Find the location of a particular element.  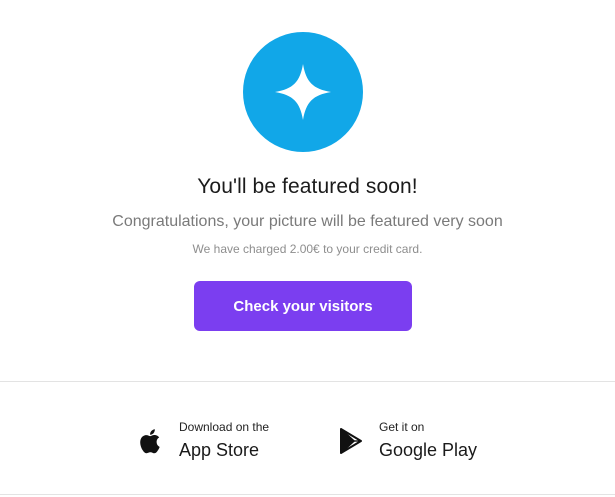

app-store-link: Download on the App Store is located at coordinates (204, 441).